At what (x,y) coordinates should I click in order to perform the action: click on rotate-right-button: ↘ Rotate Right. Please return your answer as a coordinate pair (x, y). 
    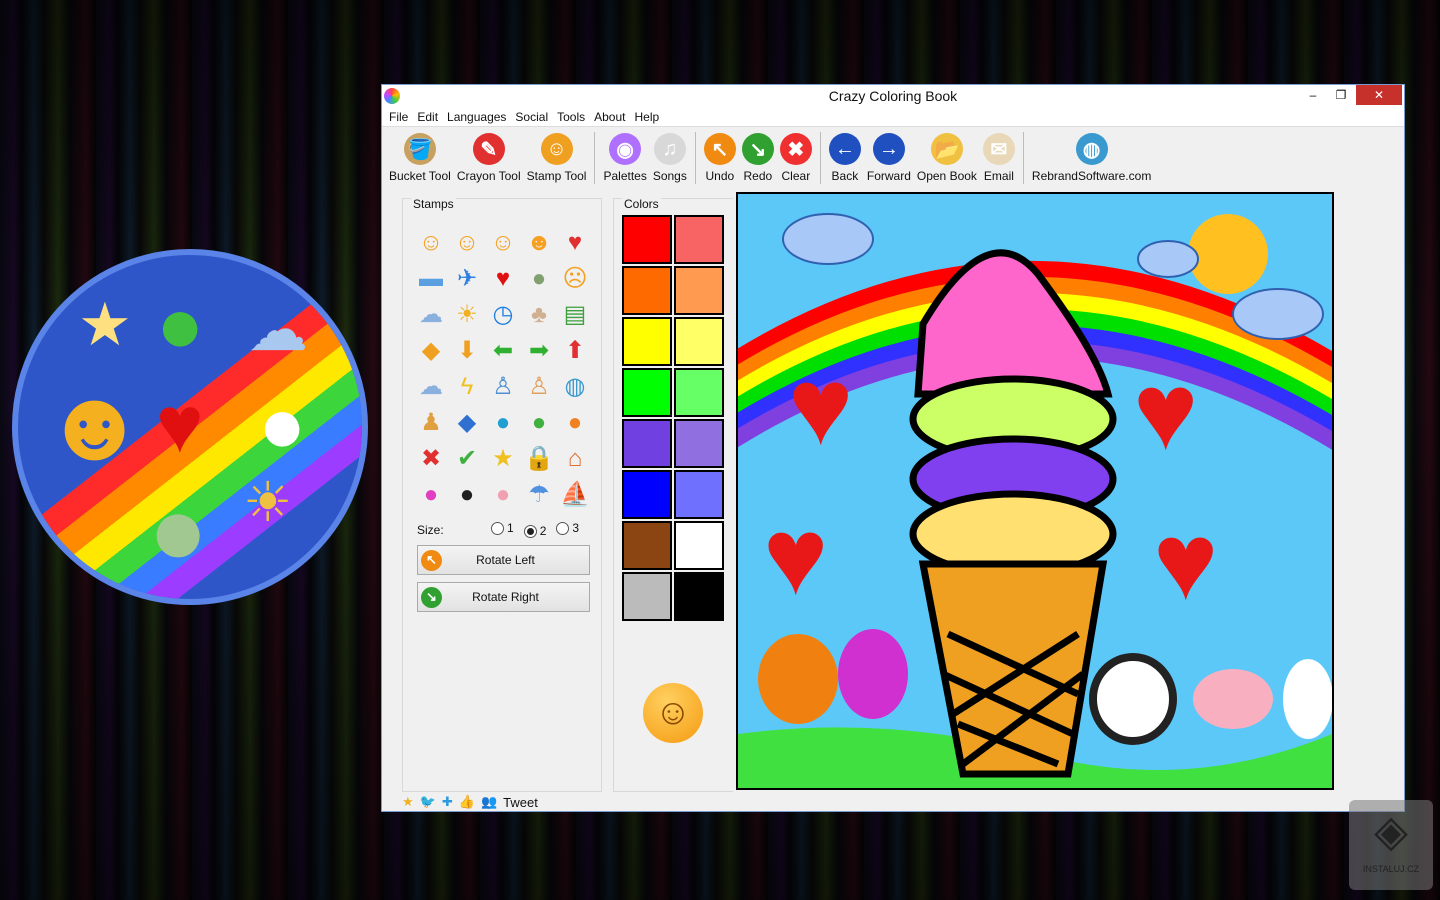
    Looking at the image, I should click on (503, 597).